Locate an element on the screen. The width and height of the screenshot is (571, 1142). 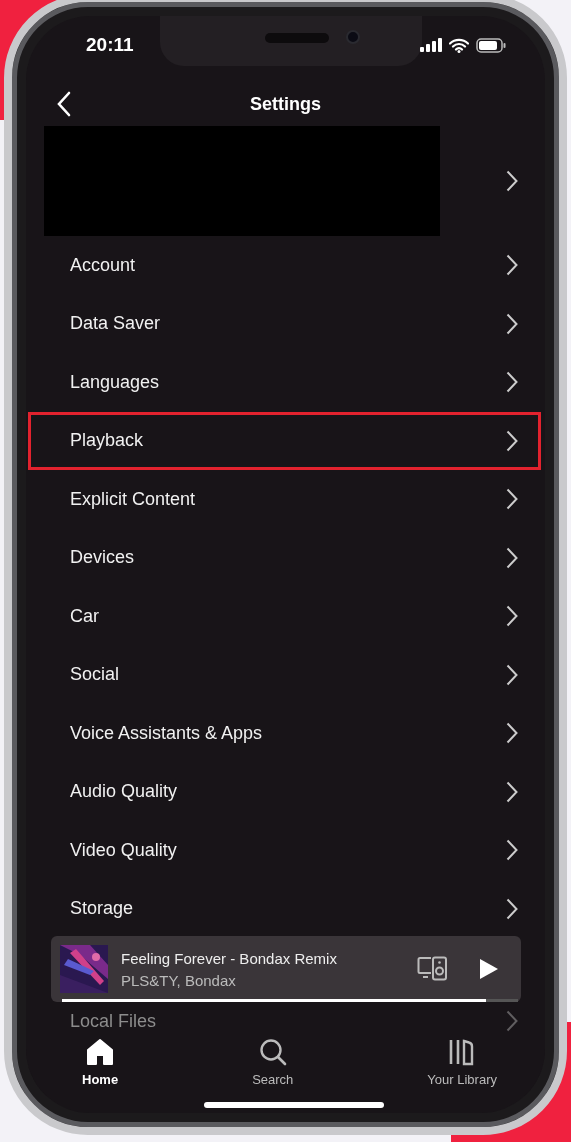
screen-title: Settings is located at coordinates (285, 104).